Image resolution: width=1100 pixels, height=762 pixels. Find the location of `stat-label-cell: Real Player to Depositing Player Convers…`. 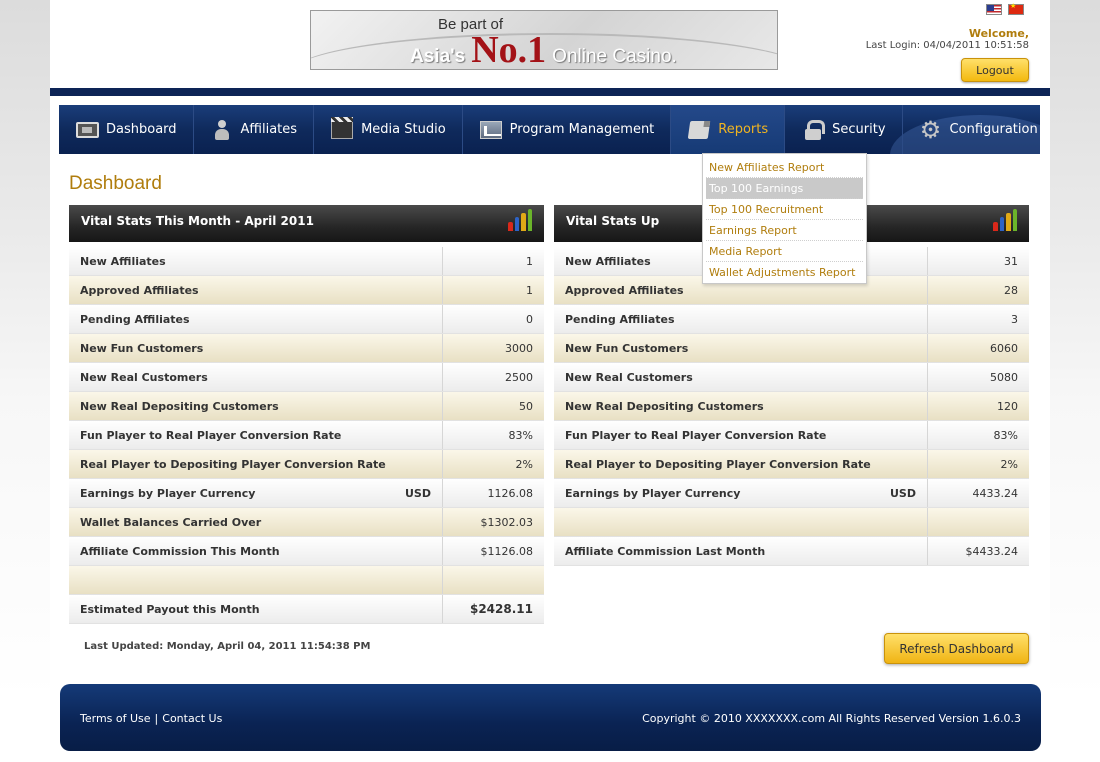

stat-label-cell: Real Player to Depositing Player Convers… is located at coordinates (256, 464).